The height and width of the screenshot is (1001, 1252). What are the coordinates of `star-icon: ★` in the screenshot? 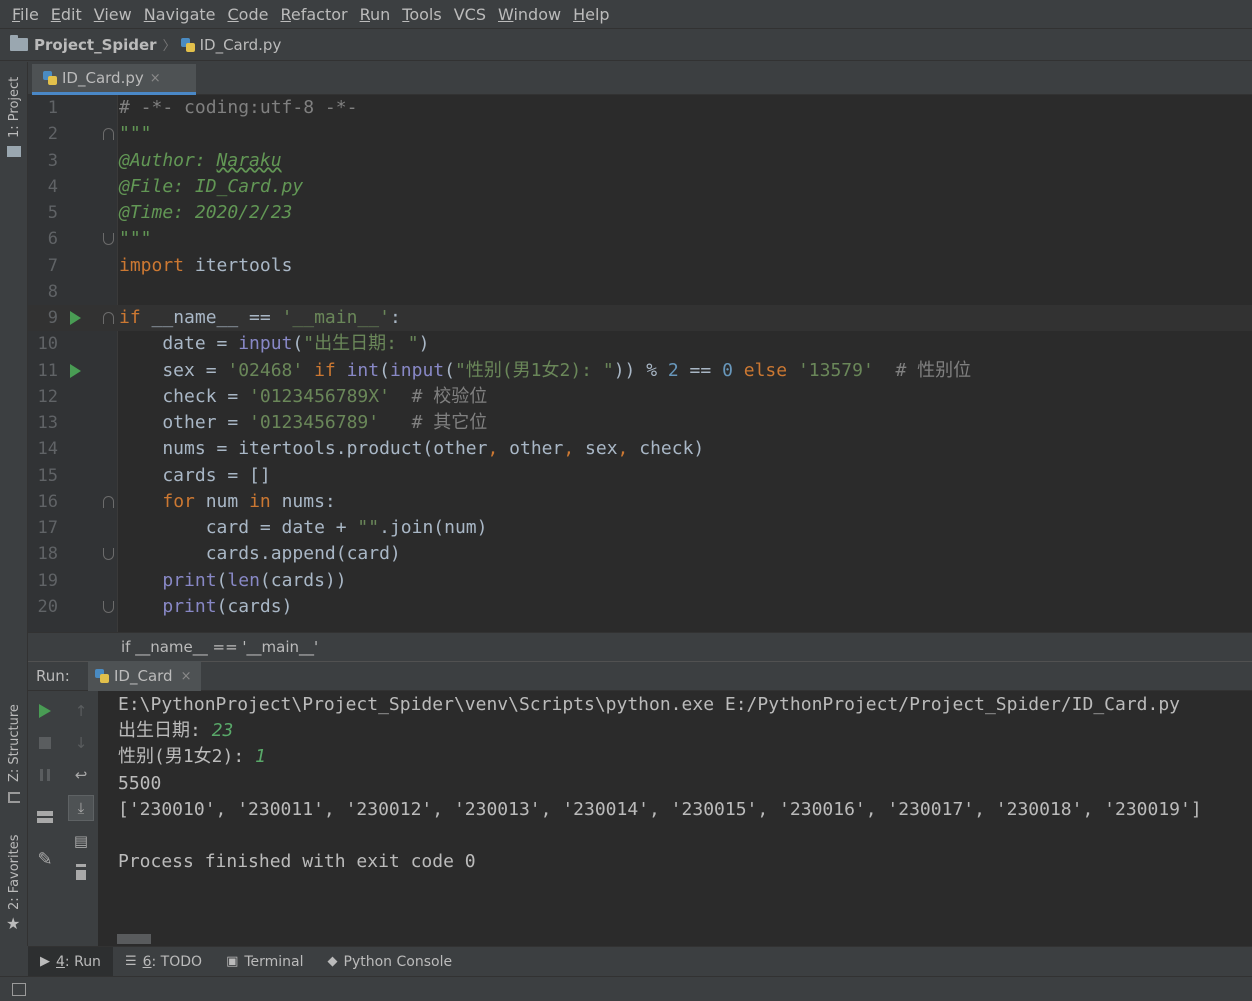 It's located at (13, 923).